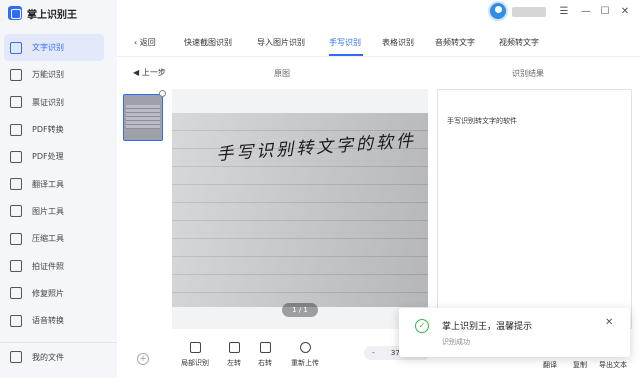  What do you see at coordinates (153, 72) in the screenshot?
I see `prev-step-label: 上一步` at bounding box center [153, 72].